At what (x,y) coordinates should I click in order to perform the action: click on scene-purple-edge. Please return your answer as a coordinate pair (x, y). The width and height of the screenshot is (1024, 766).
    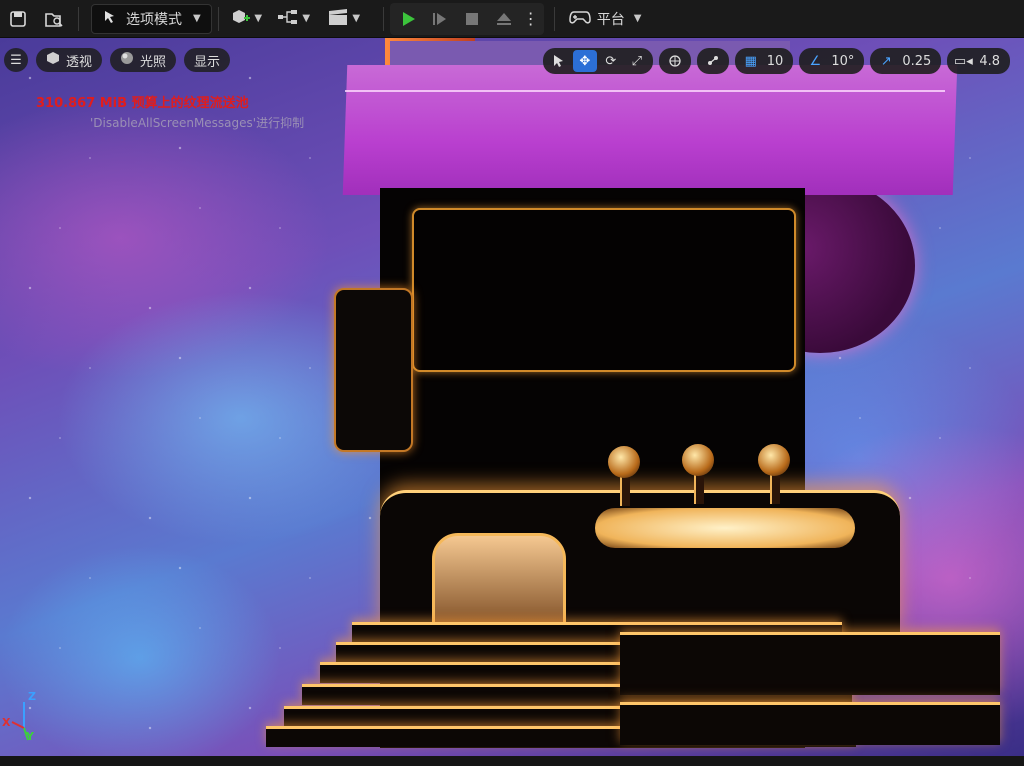
    Looking at the image, I should click on (645, 91).